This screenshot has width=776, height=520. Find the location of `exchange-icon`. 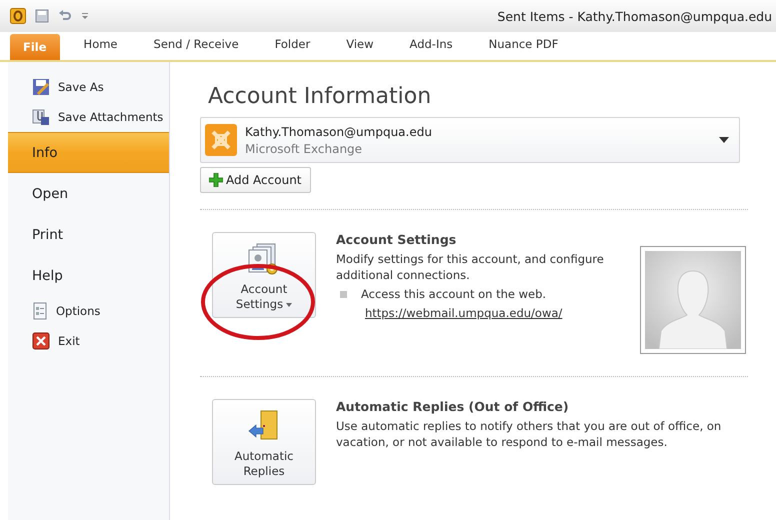

exchange-icon is located at coordinates (221, 140).